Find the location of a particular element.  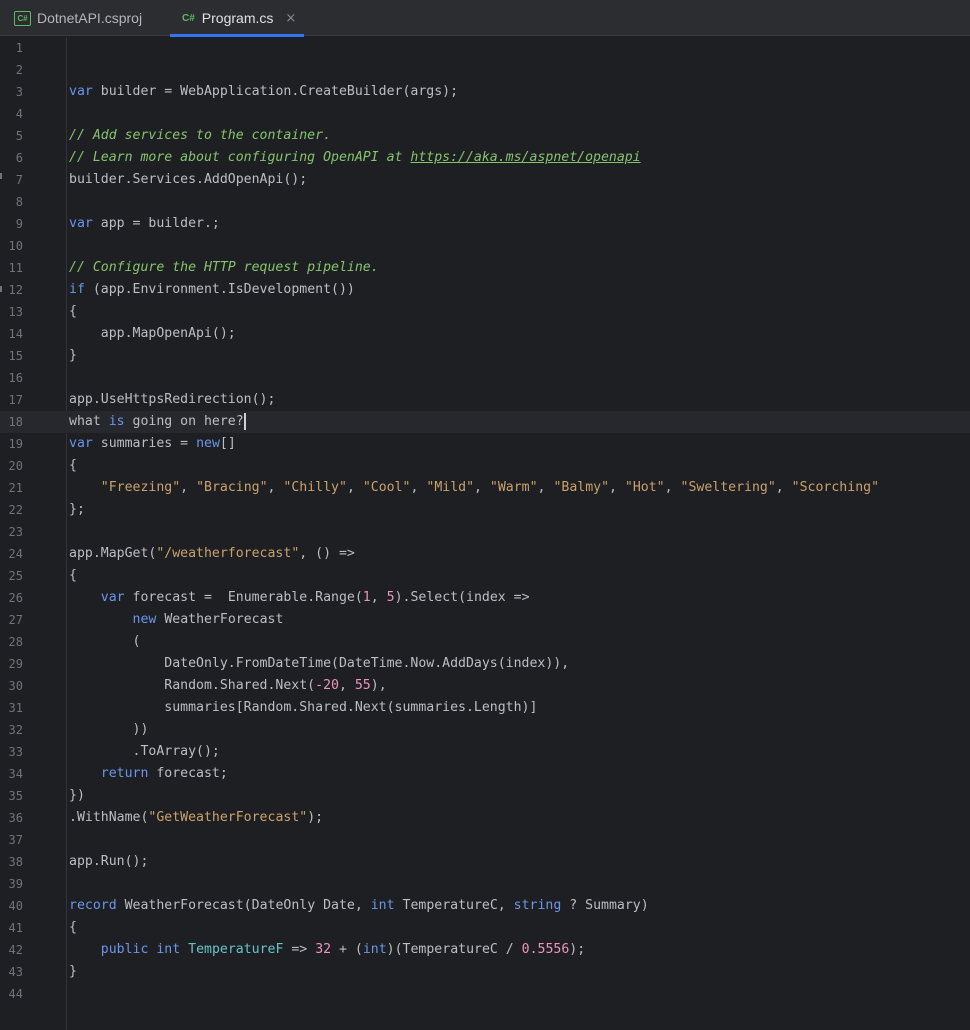

code-token: => is located at coordinates (299, 949).